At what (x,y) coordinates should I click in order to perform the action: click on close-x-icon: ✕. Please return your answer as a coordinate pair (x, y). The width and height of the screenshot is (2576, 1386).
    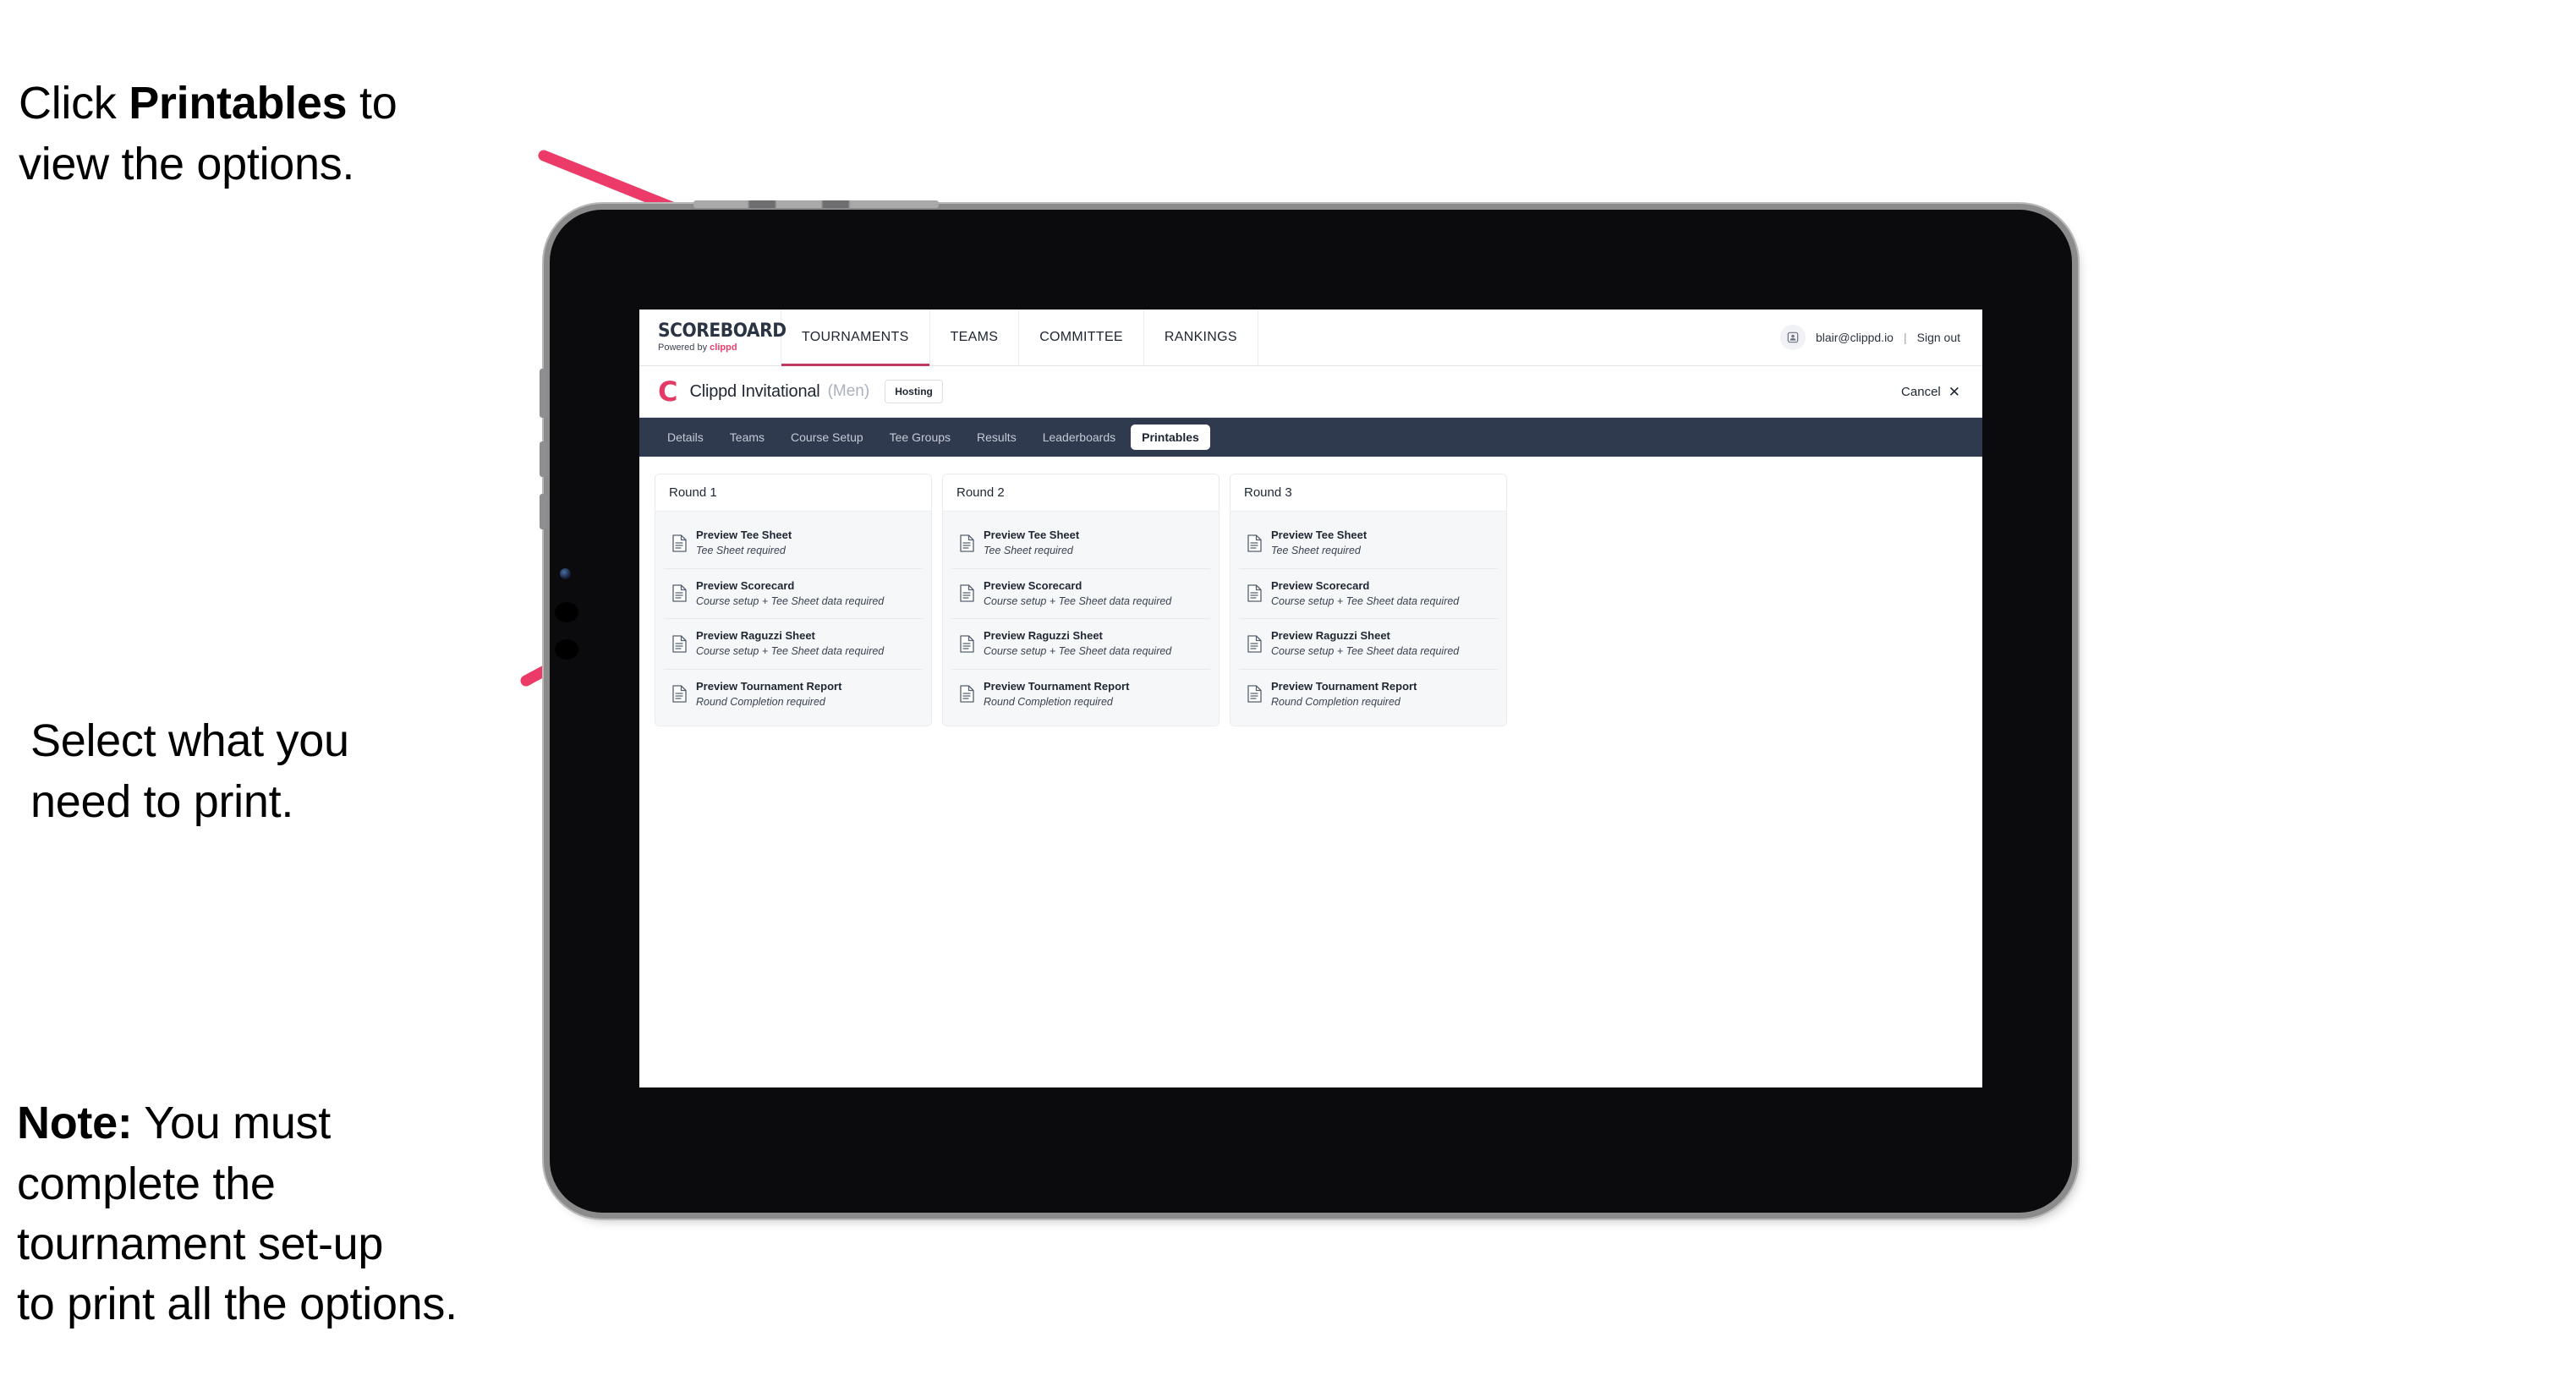
    Looking at the image, I should click on (1954, 391).